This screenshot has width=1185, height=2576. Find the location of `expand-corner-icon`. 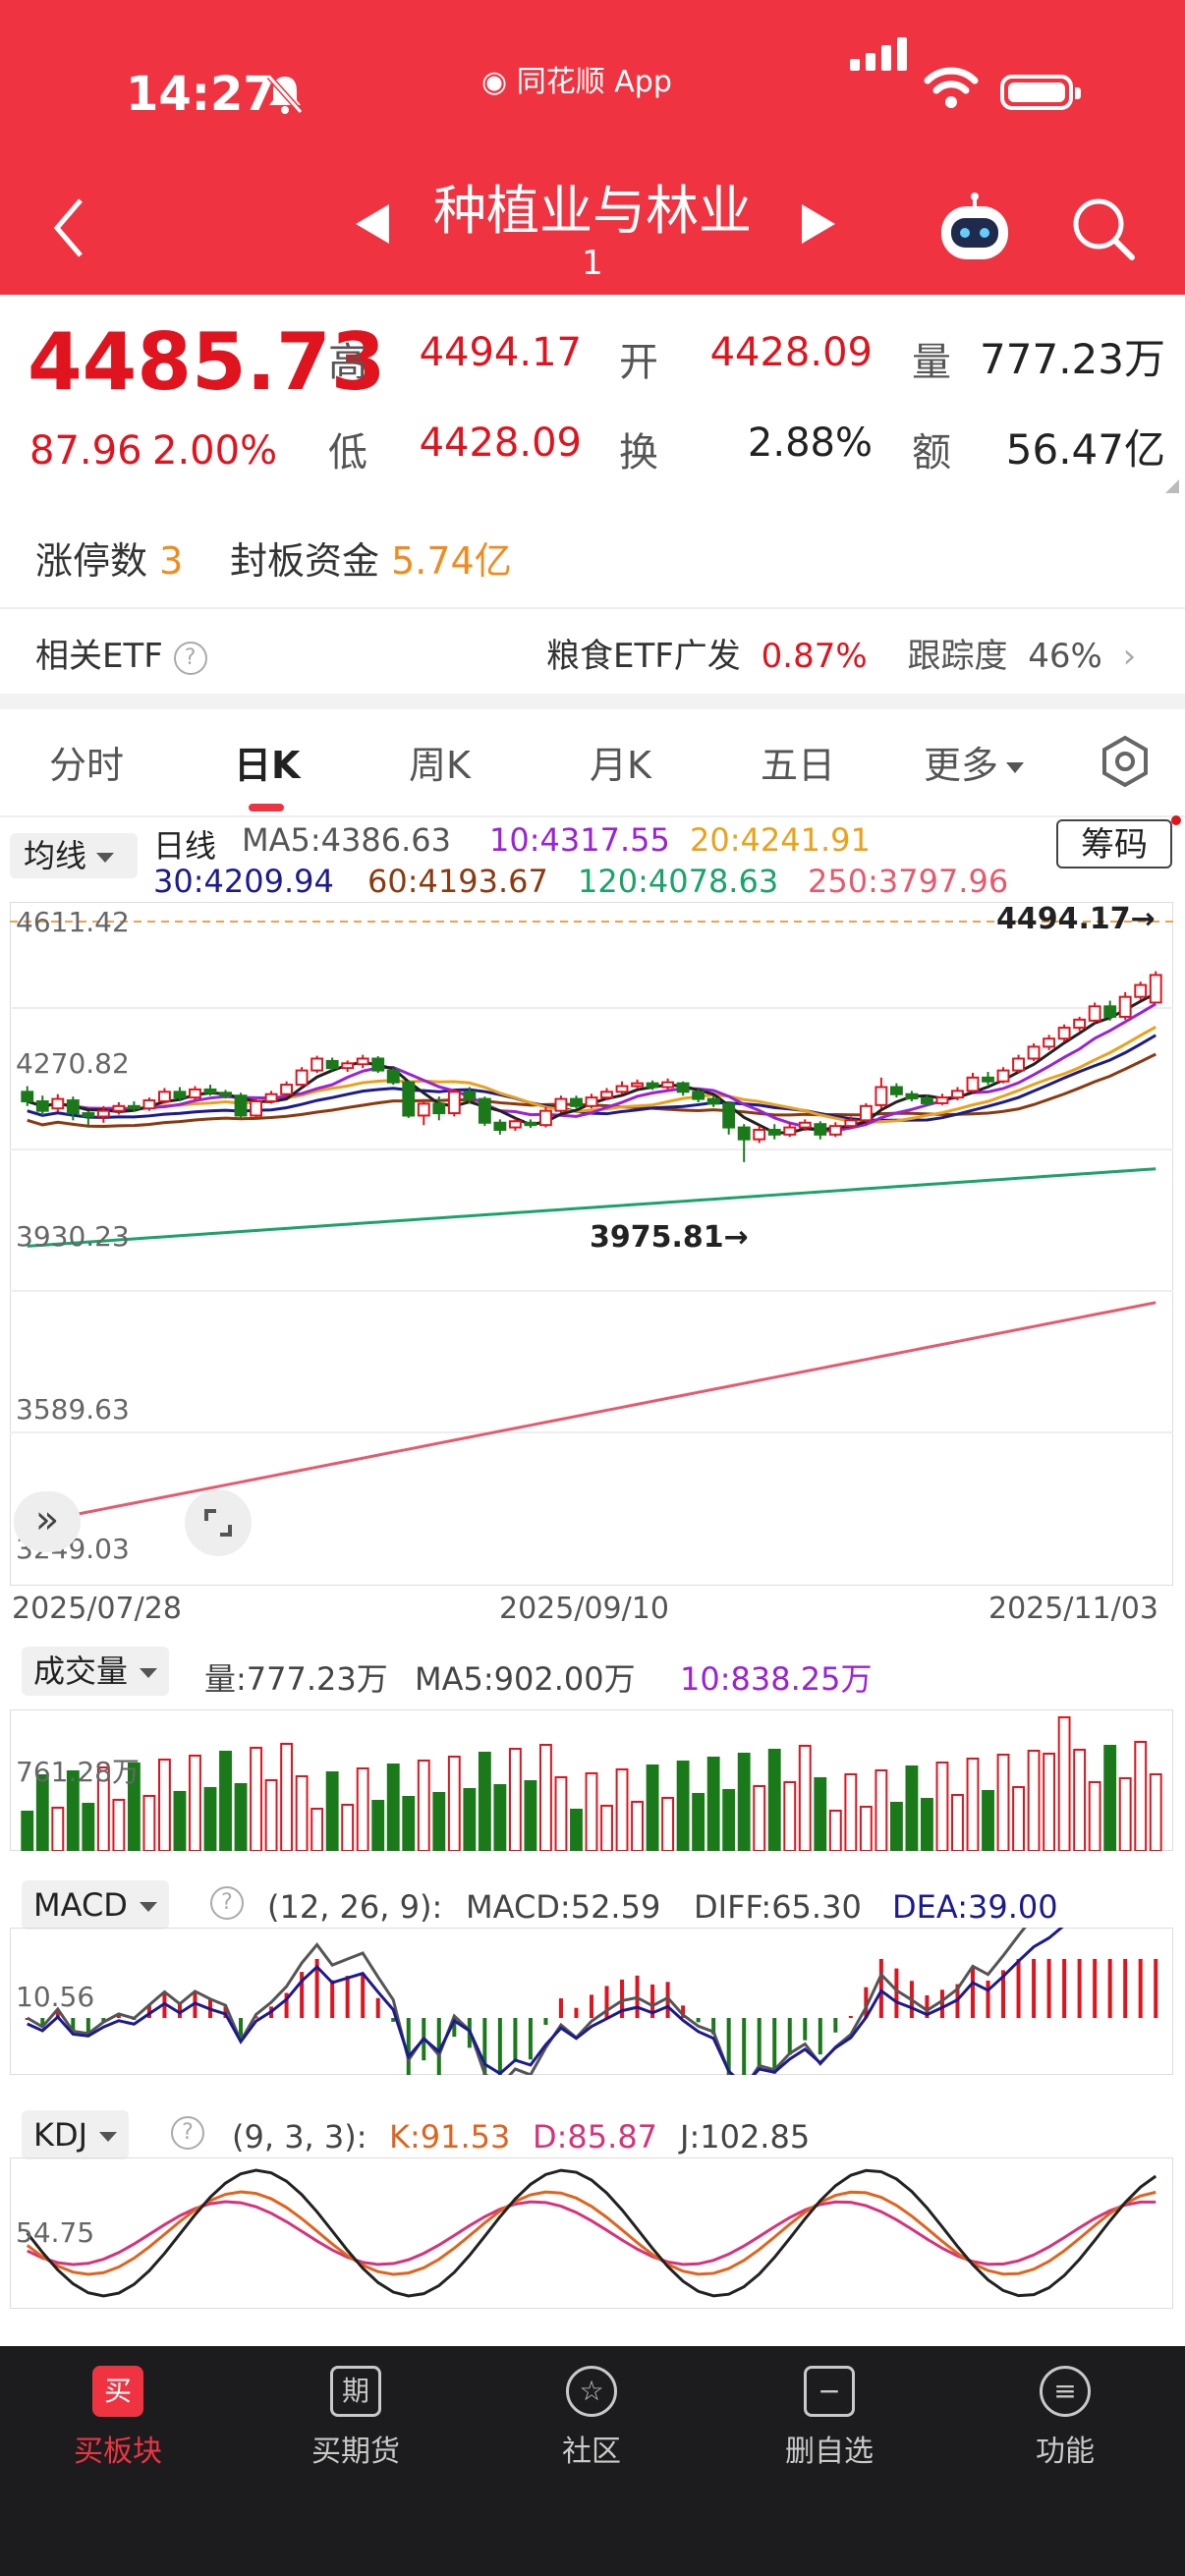

expand-corner-icon is located at coordinates (1172, 486).